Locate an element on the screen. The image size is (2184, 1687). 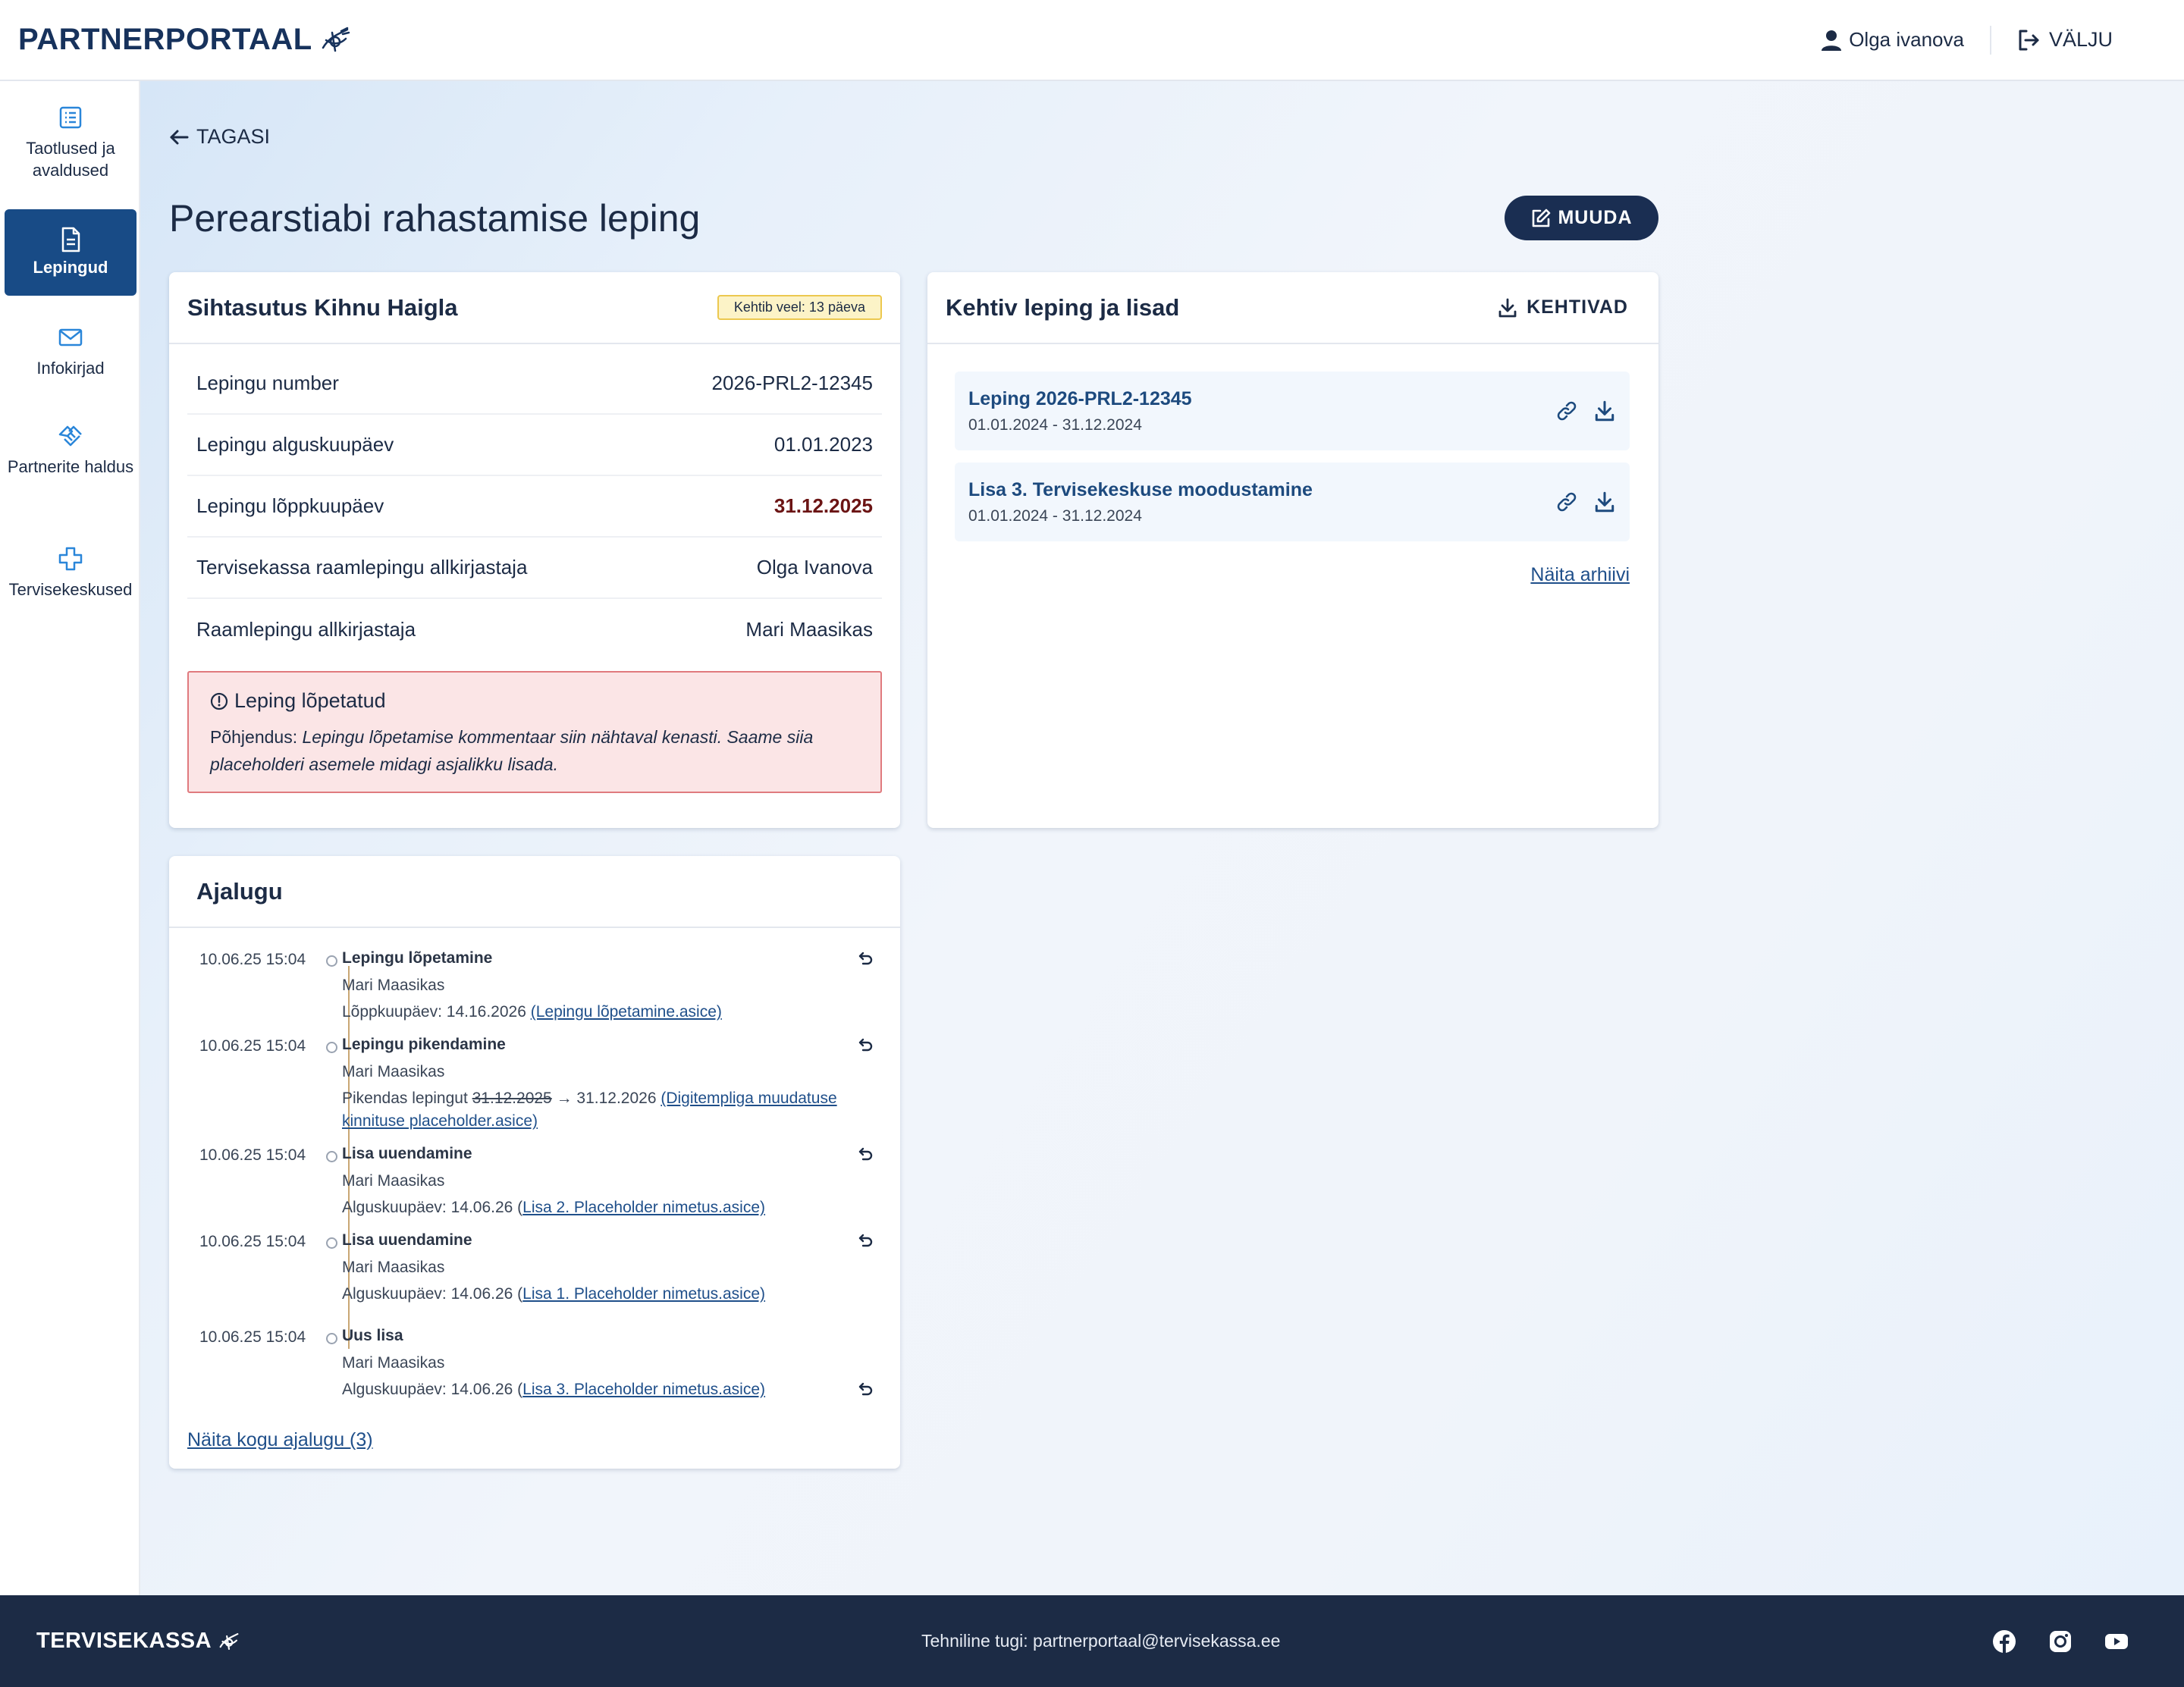
logout-button: VÄLJU is located at coordinates (2078, 40).